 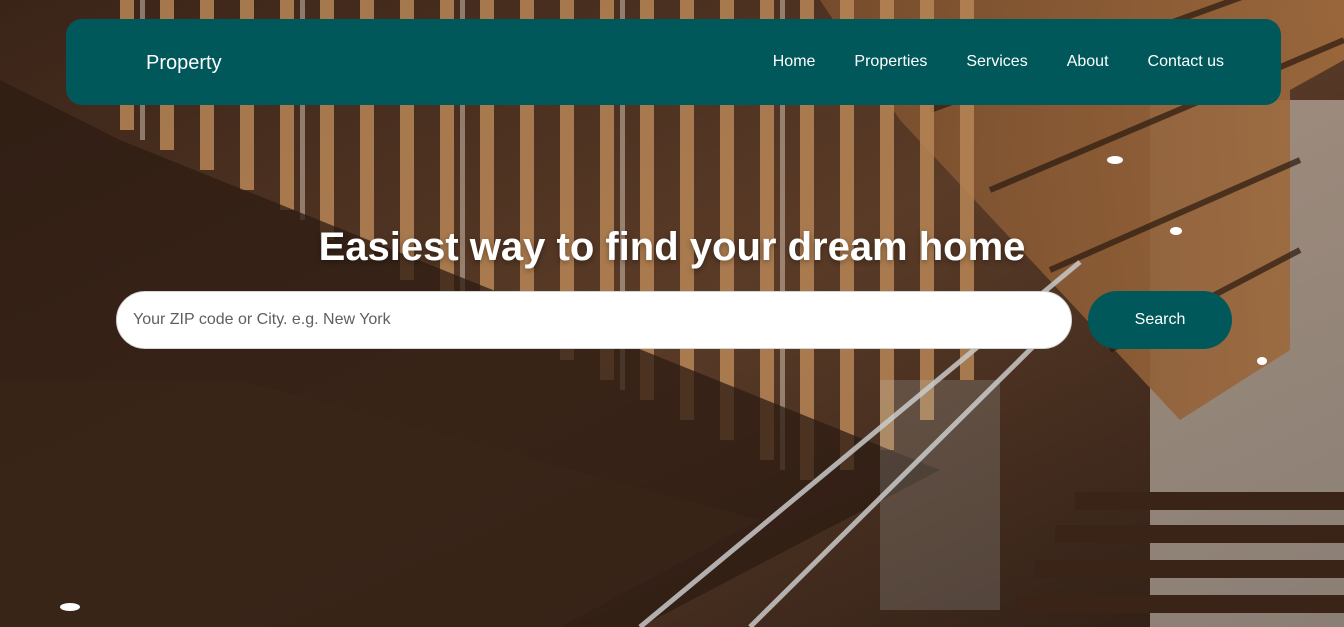 I want to click on nav-link-home: Home, so click(x=794, y=62).